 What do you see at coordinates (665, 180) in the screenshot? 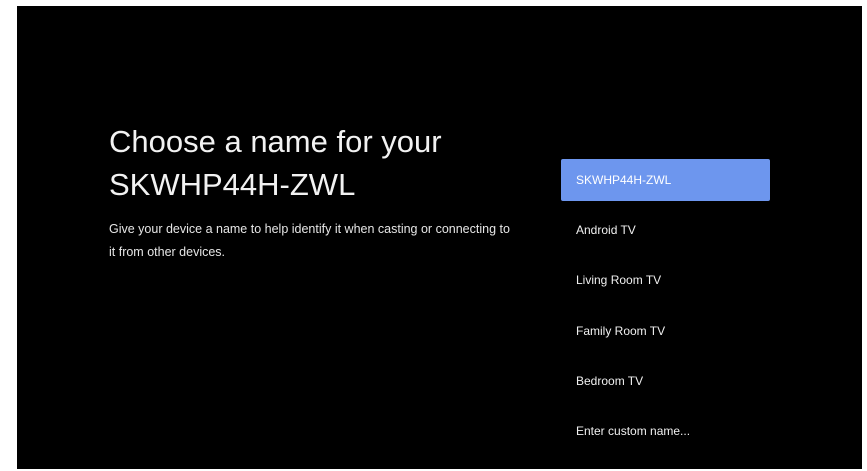
I see `name-option-skwhp44h-zwl: SKWHP44H-ZWL` at bounding box center [665, 180].